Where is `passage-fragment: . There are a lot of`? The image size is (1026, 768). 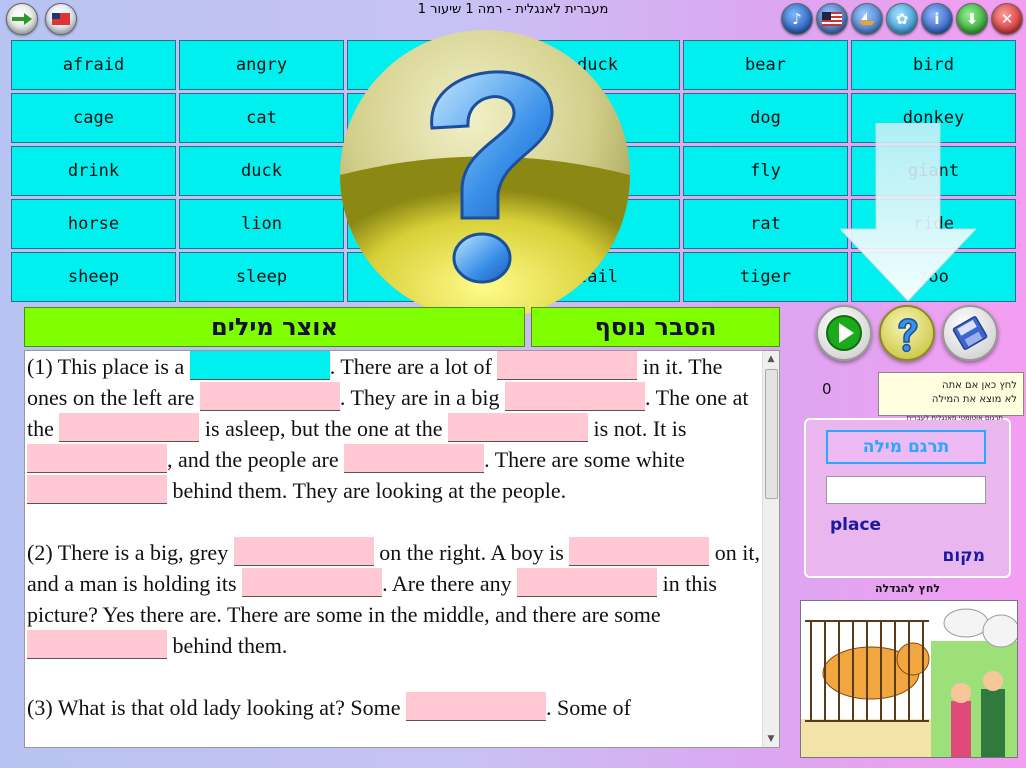
passage-fragment: . There are a lot of is located at coordinates (413, 366).